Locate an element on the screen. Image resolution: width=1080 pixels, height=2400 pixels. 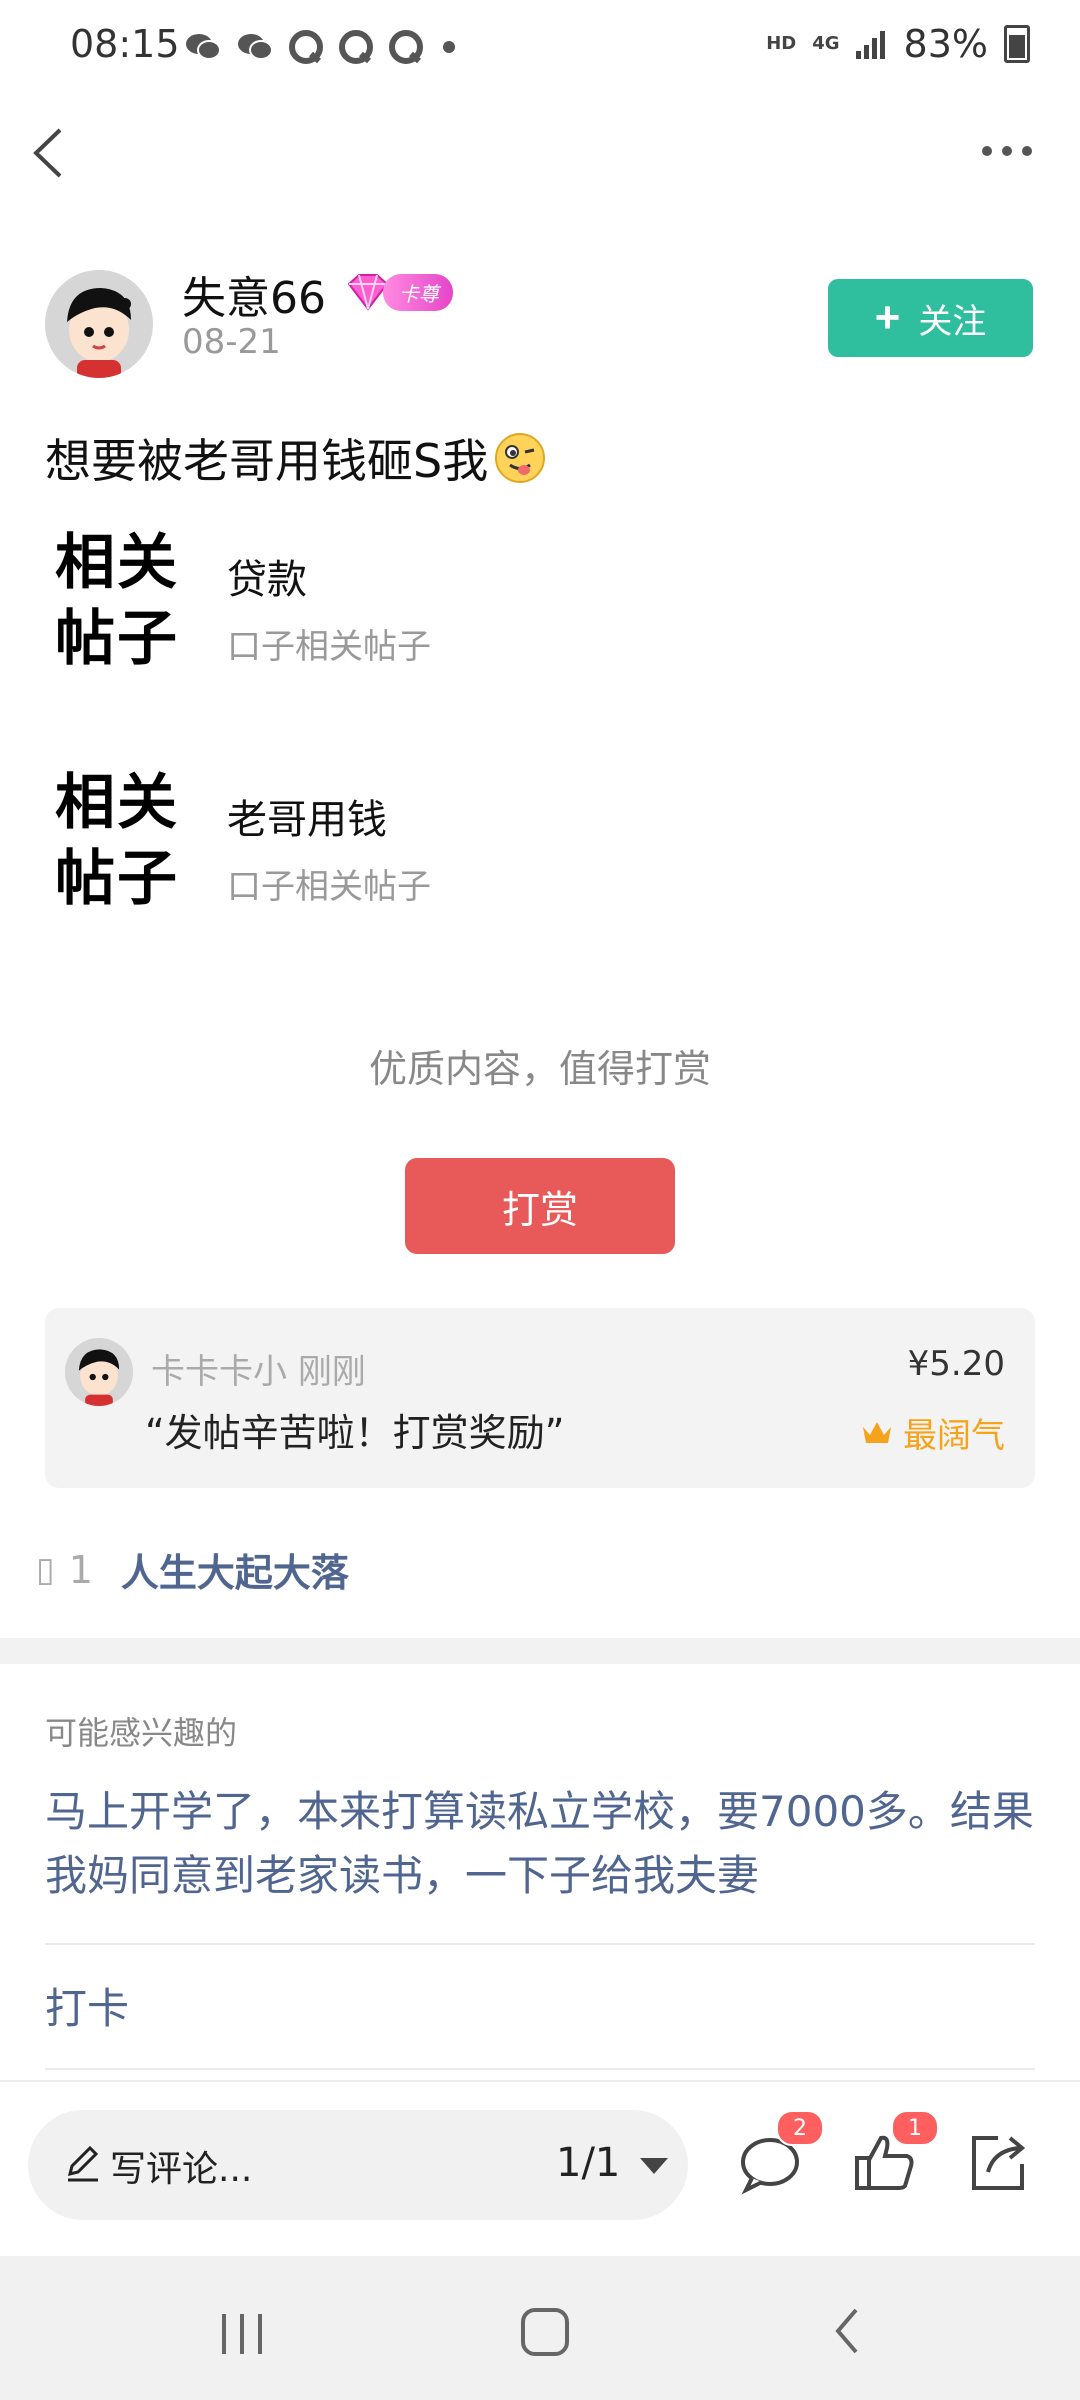
rewarder-info: 卡卡卡小 刚刚 is located at coordinates (258, 1368).